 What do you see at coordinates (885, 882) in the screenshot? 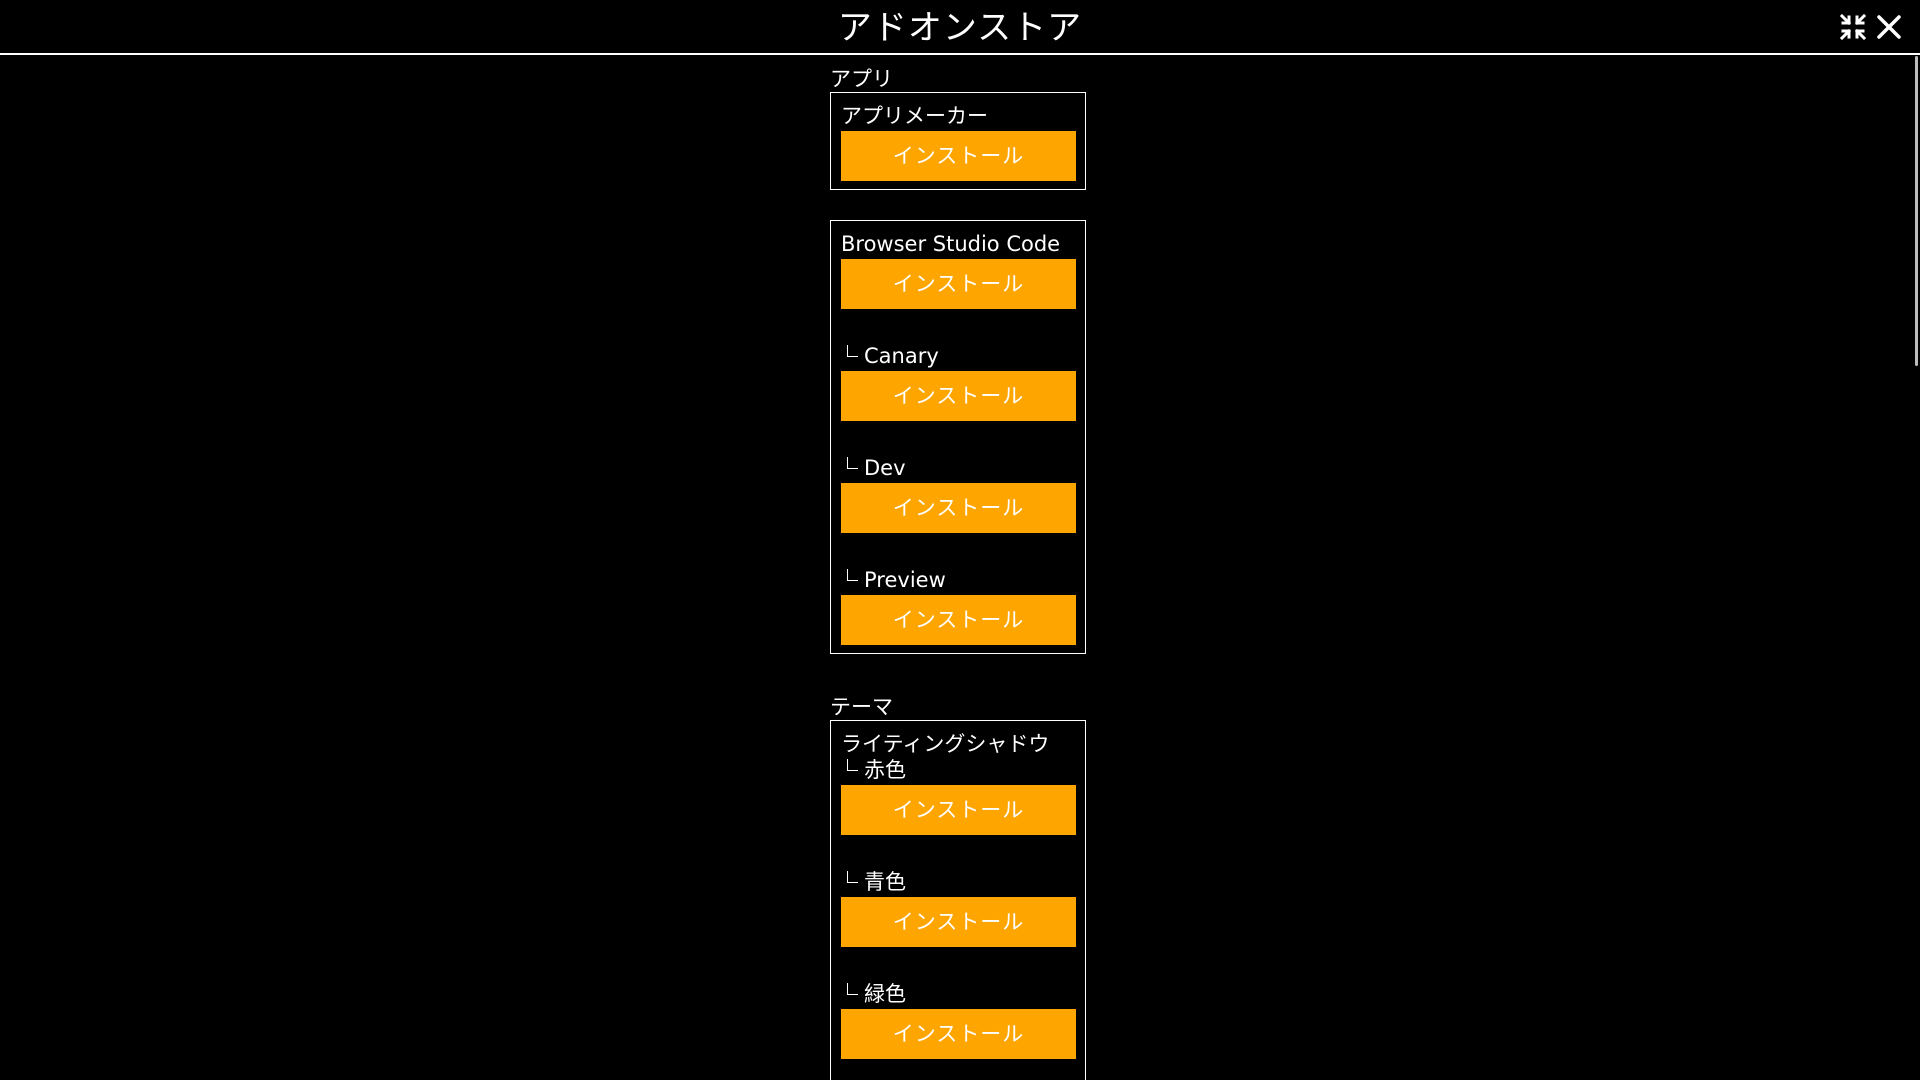
I see `variant-label: 青色` at bounding box center [885, 882].